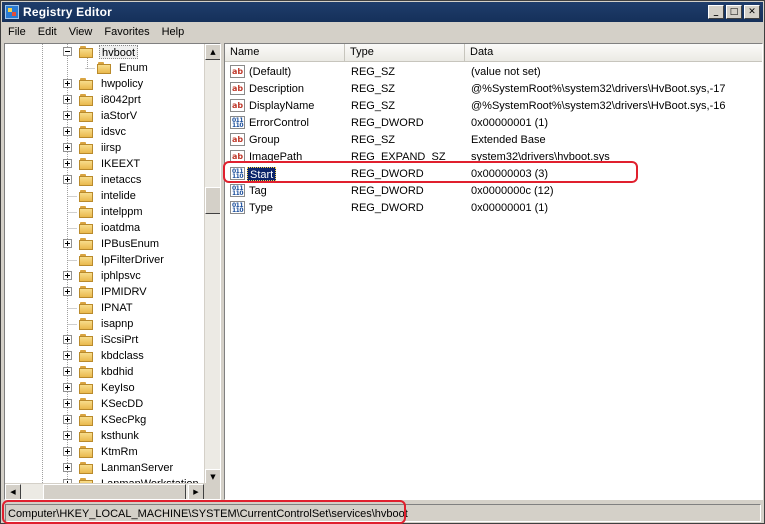 The image size is (765, 524). What do you see at coordinates (104, 116) in the screenshot?
I see `tree-item-iastorv: iaStorV` at bounding box center [104, 116].